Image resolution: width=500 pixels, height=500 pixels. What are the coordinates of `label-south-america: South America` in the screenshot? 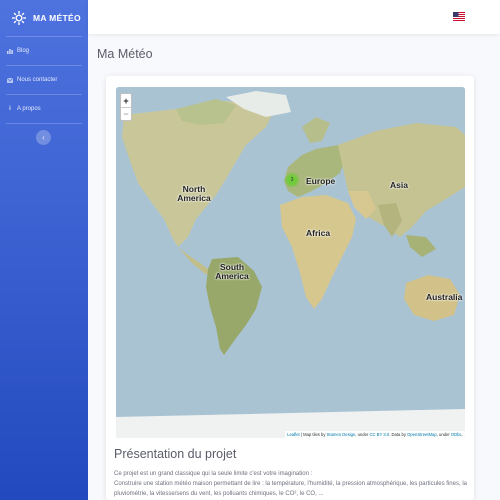 It's located at (232, 271).